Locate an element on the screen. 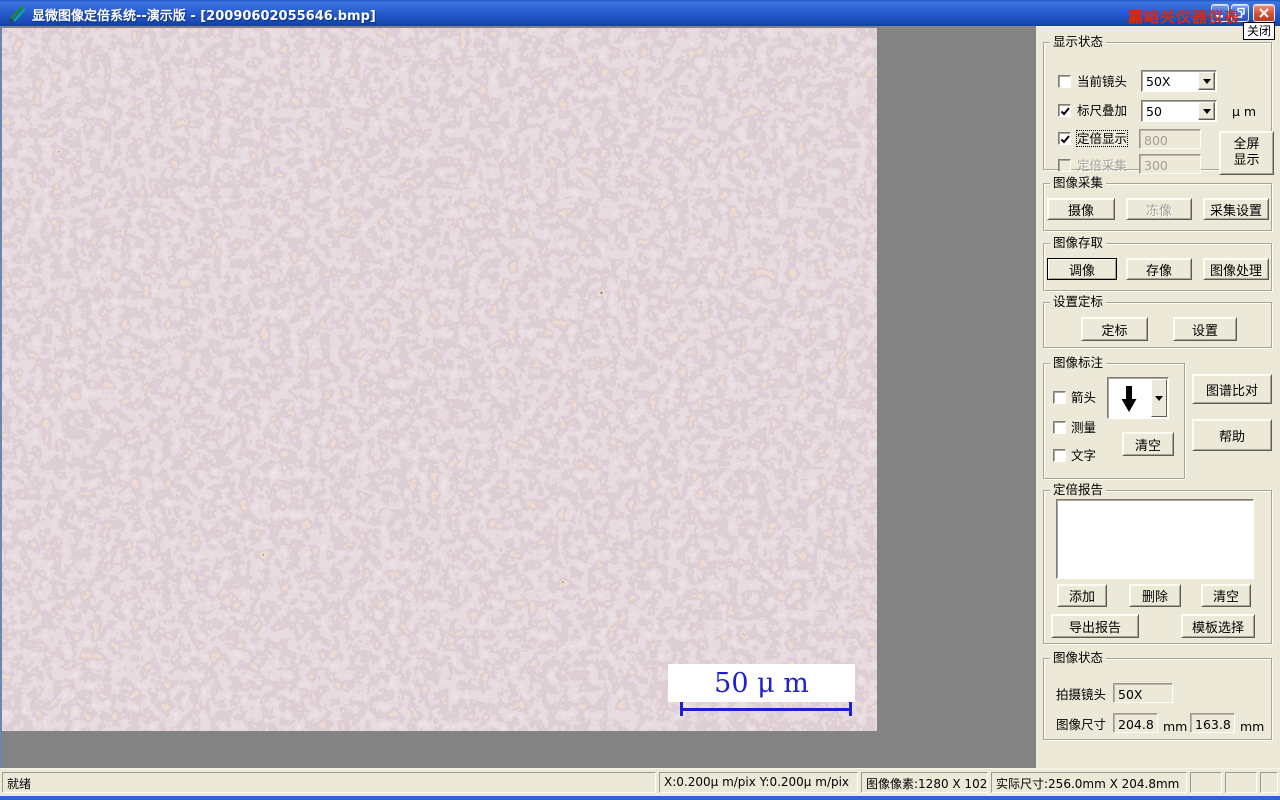 This screenshot has width=1280, height=800. restore-button is located at coordinates (1240, 13).